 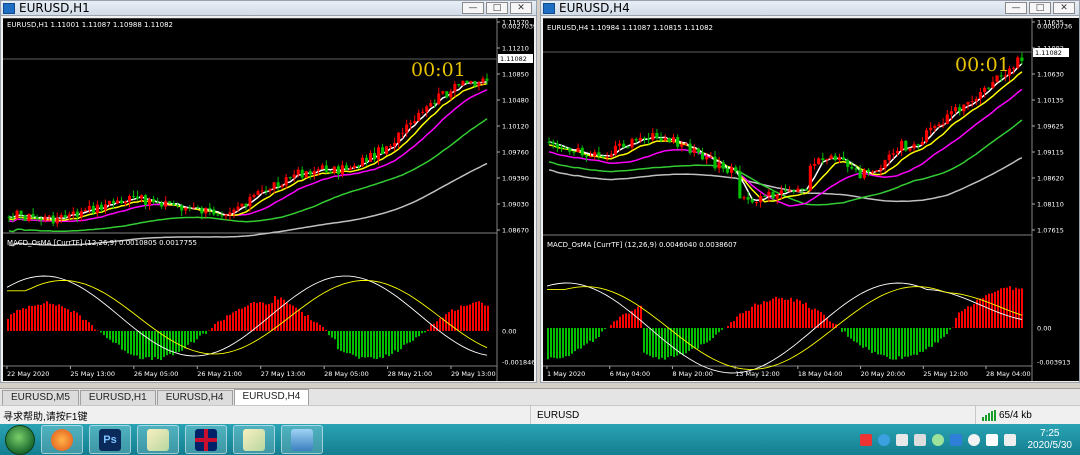 I want to click on volume-icon, so click(x=1009, y=439).